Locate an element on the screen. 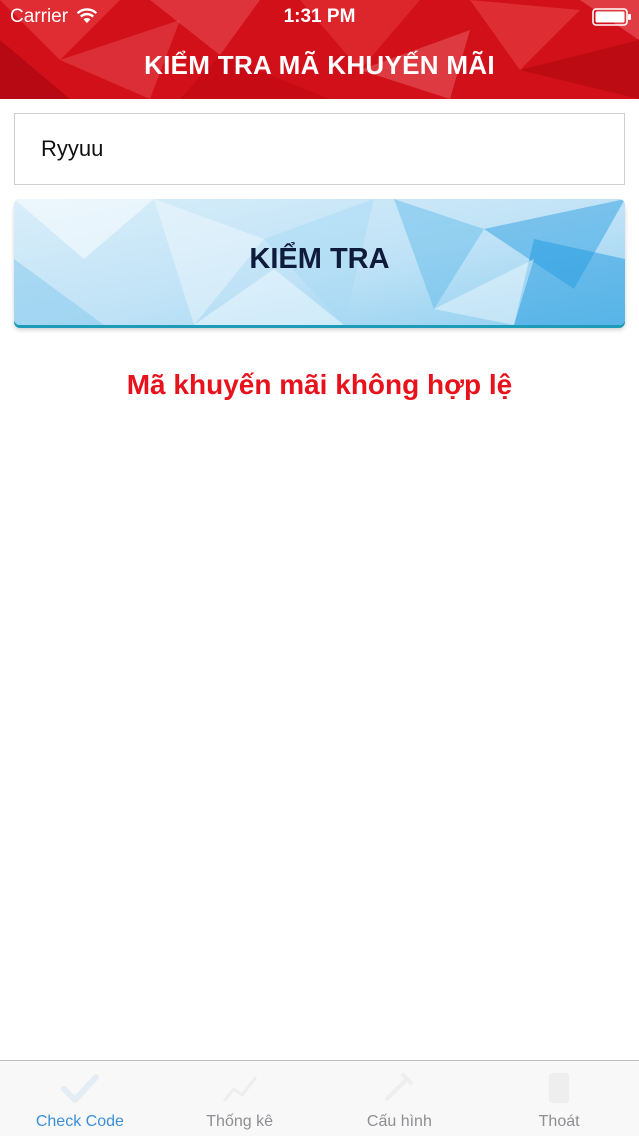  tab-bar: Check Code Thống kê Cấu hình Thoát is located at coordinates (319, 1098).